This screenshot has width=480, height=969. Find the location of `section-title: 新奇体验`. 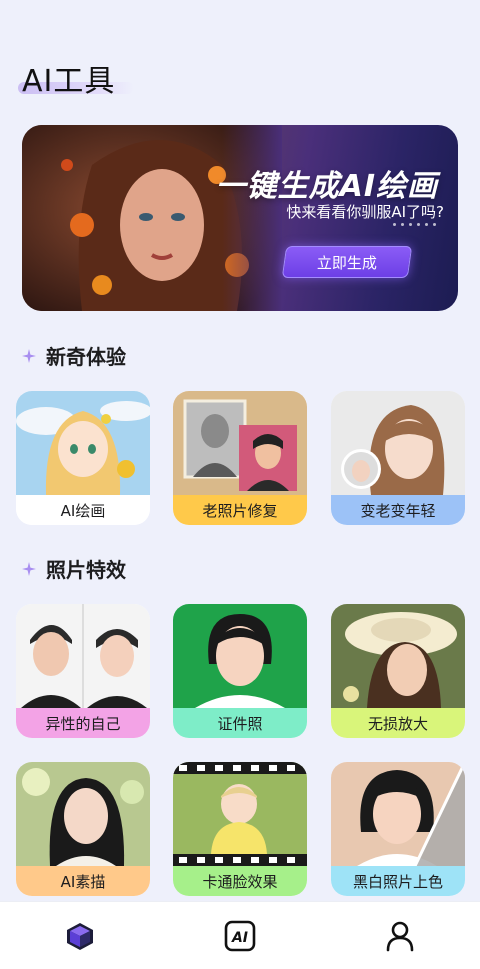

section-title: 新奇体验 is located at coordinates (86, 357).